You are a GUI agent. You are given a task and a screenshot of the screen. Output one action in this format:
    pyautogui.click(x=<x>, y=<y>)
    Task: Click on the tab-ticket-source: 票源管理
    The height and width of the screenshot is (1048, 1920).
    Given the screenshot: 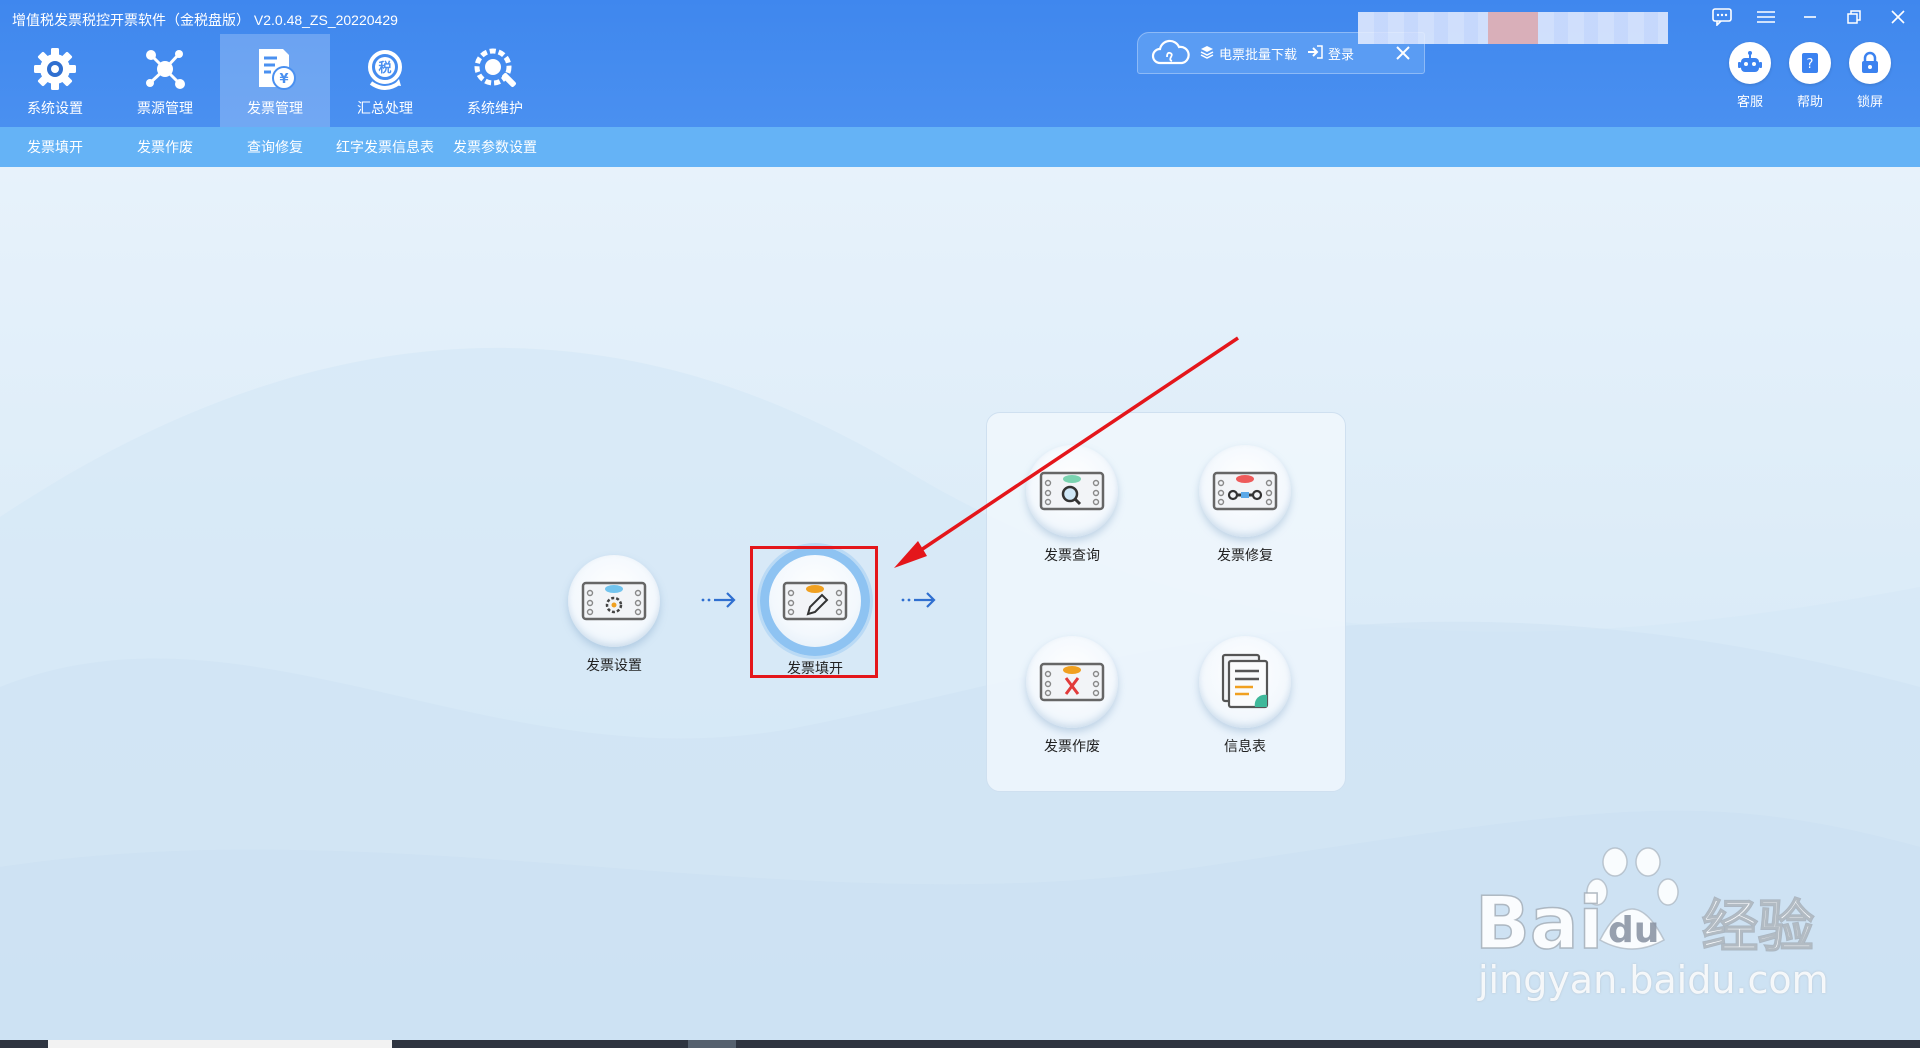 What is the action you would take?
    pyautogui.click(x=165, y=80)
    